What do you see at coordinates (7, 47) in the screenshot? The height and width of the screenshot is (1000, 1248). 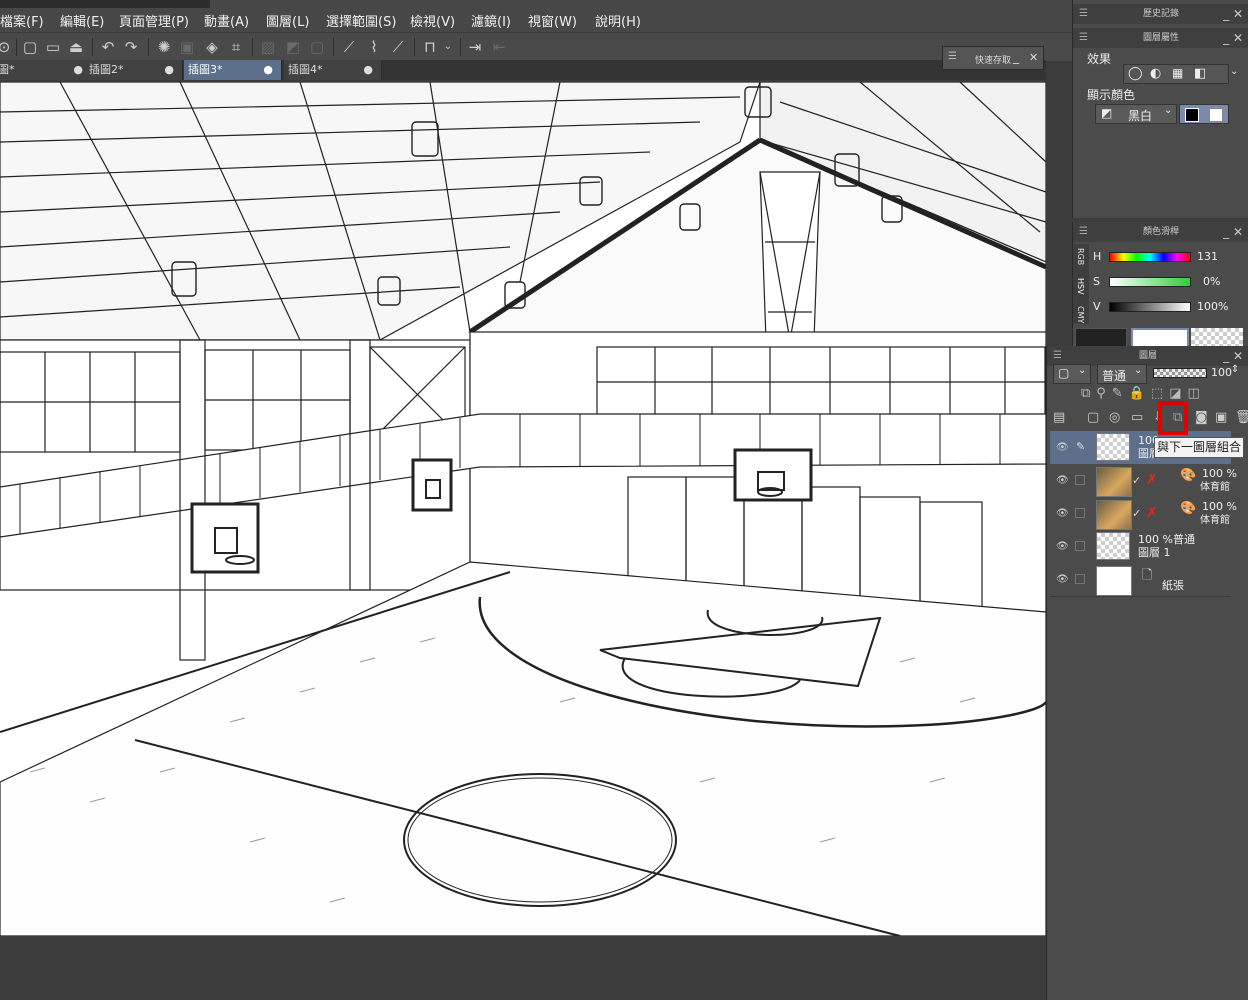 I see `home-icon: ⊙` at bounding box center [7, 47].